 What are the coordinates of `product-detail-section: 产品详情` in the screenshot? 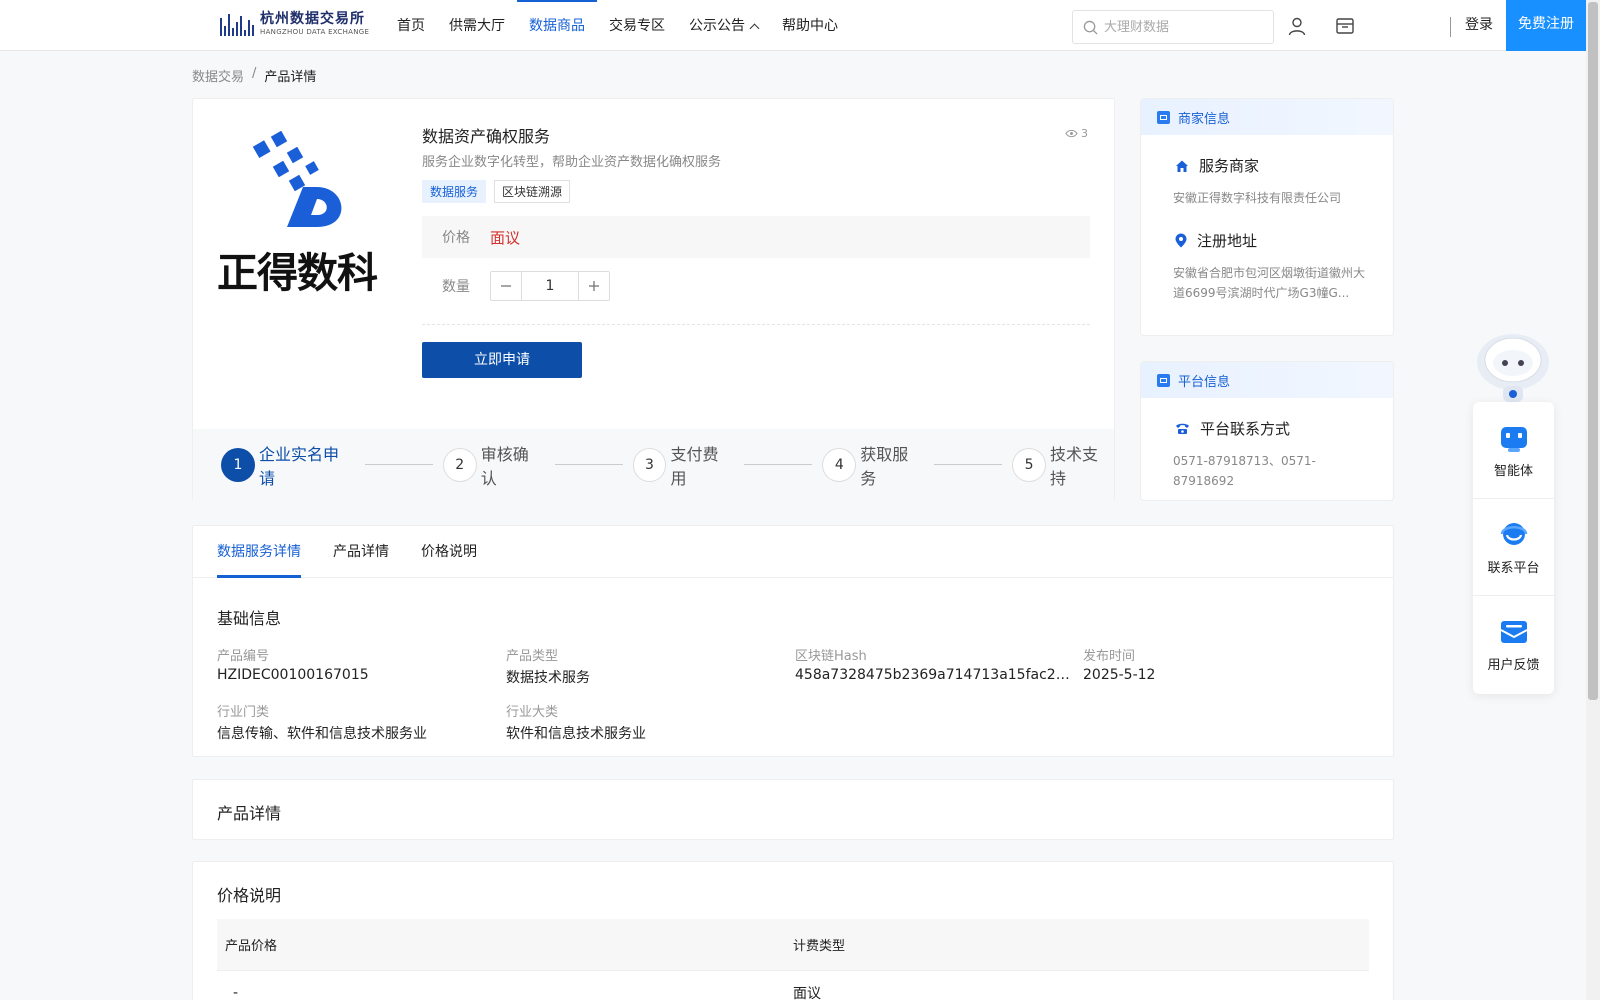 It's located at (793, 809).